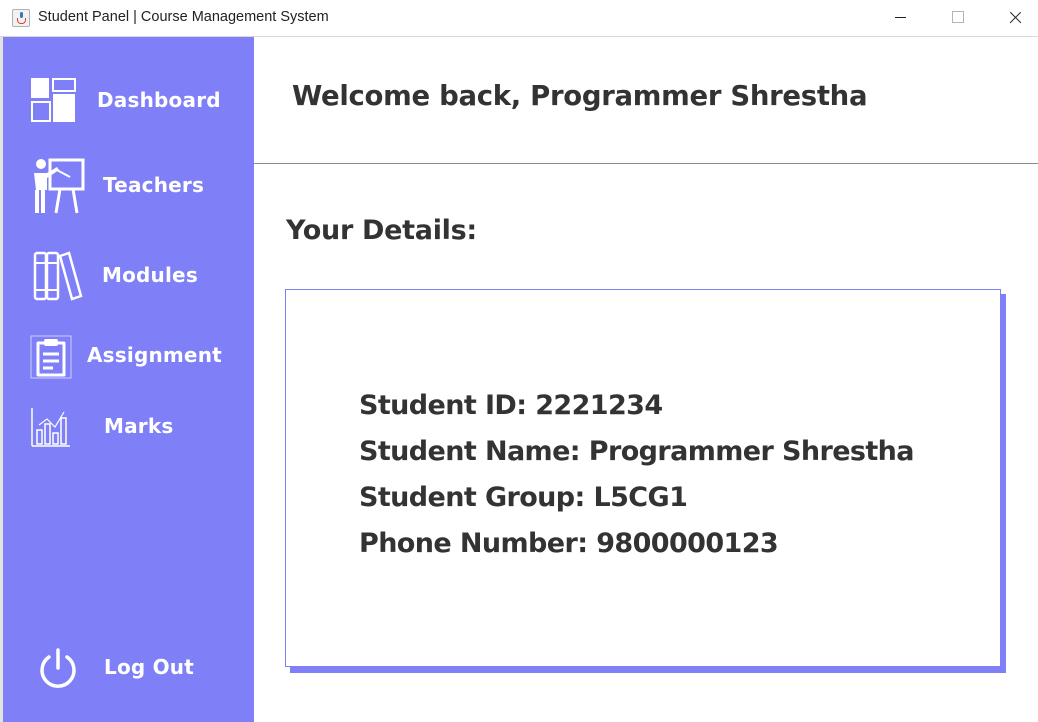  What do you see at coordinates (58, 668) in the screenshot?
I see `power-icon` at bounding box center [58, 668].